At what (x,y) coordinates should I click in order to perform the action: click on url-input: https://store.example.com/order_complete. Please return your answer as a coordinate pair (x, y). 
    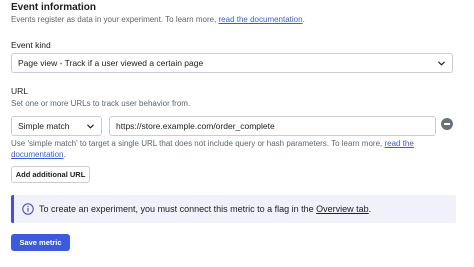
    Looking at the image, I should click on (272, 126).